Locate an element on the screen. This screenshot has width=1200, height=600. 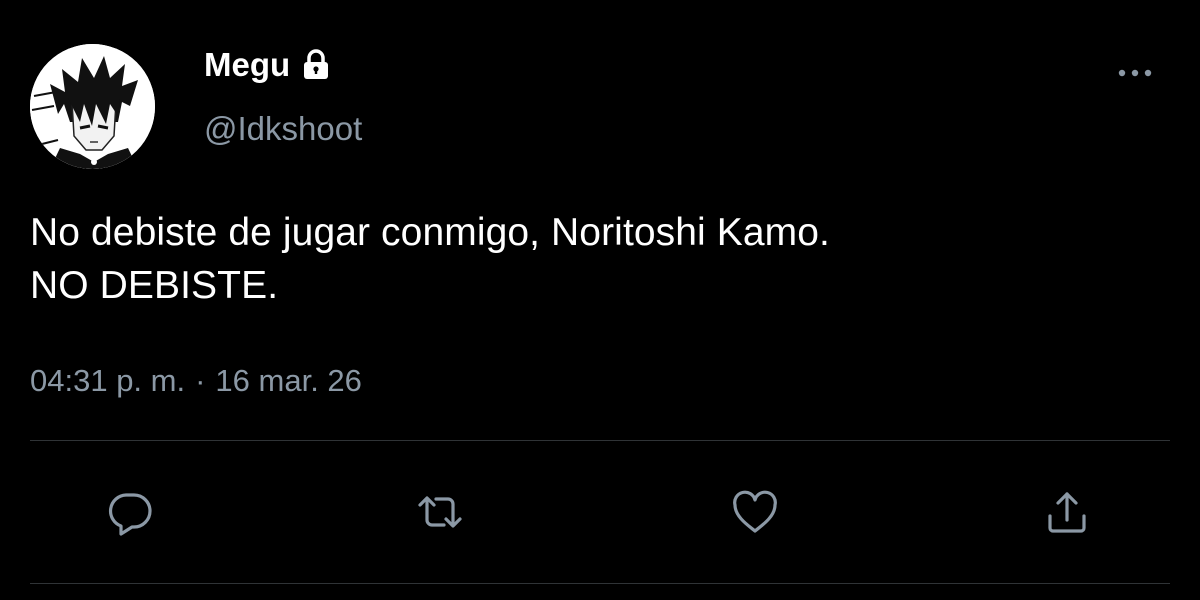
tweet-timestamp: 04:31 p. m. · 16 mar. 26 is located at coordinates (196, 381).